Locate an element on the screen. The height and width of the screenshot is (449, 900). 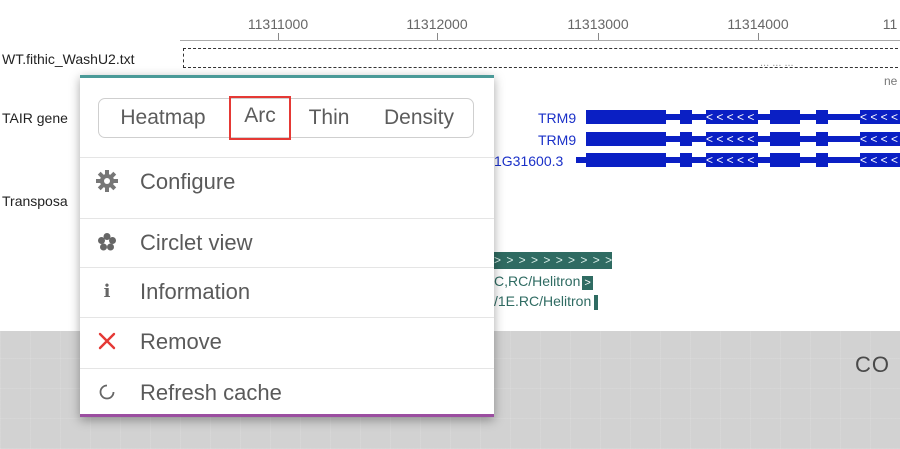
menu-item-label: Information is located at coordinates (195, 291).